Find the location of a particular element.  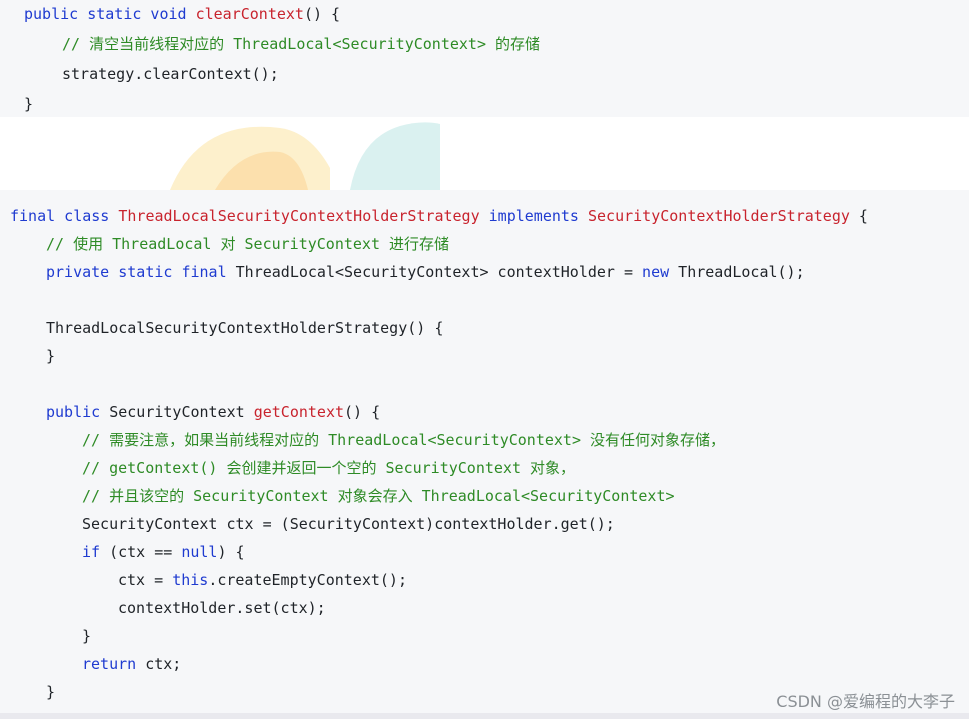

code-token: return is located at coordinates (114, 664).